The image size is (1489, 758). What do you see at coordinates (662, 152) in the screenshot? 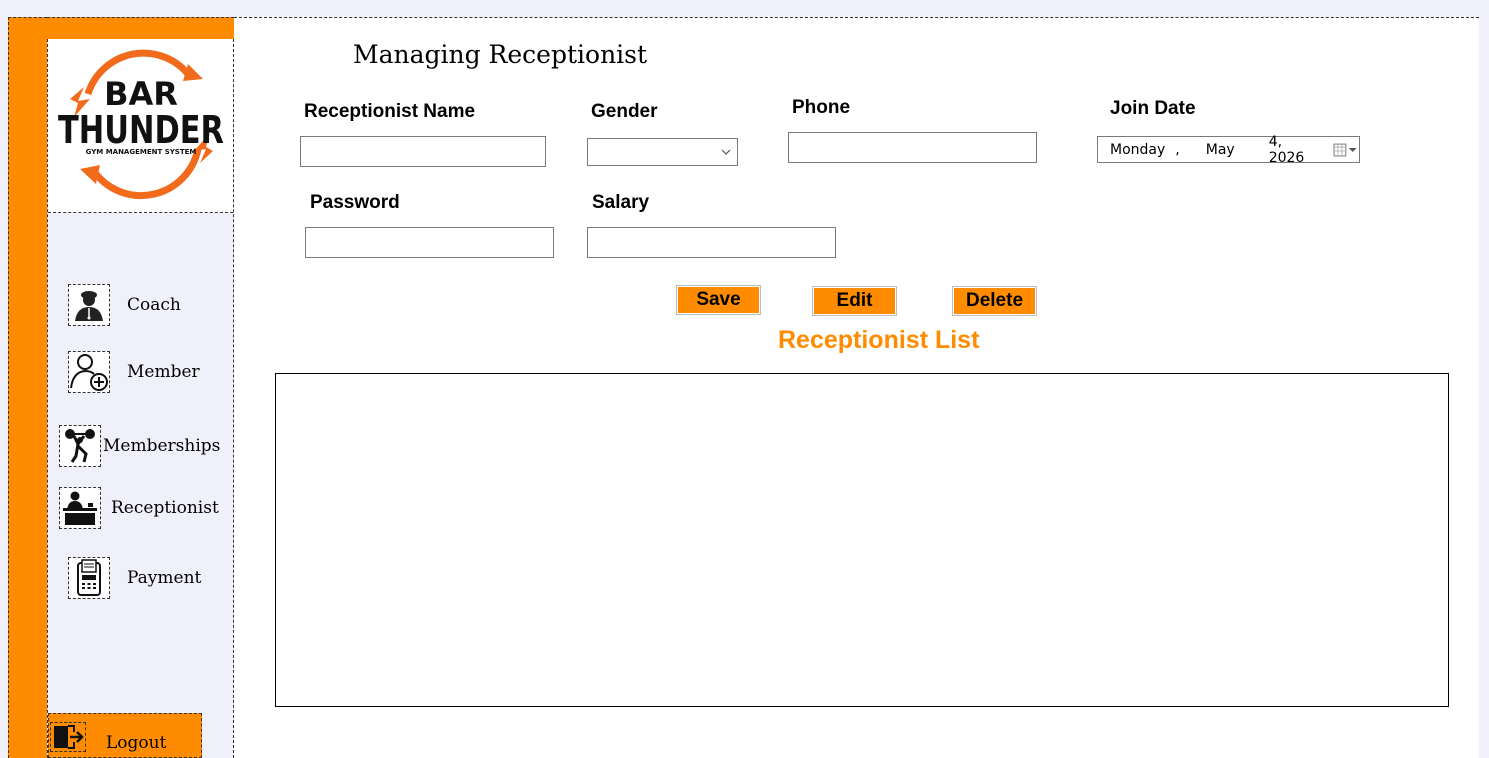
I see `gender-select` at bounding box center [662, 152].